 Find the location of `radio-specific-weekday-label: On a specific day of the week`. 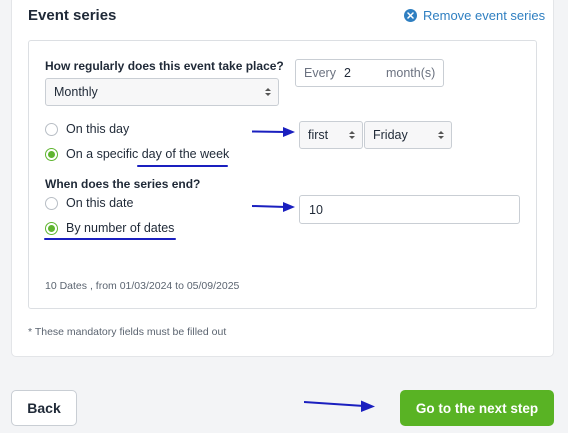

radio-specific-weekday-label: On a specific day of the week is located at coordinates (147, 154).